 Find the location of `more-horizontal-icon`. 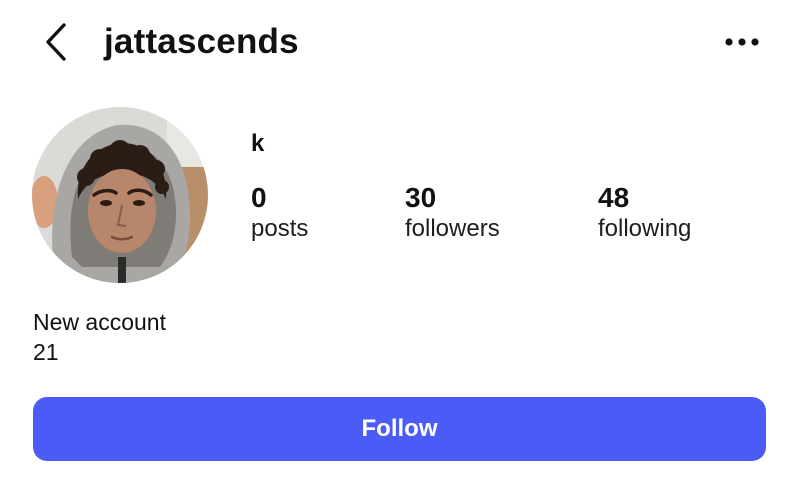

more-horizontal-icon is located at coordinates (742, 42).